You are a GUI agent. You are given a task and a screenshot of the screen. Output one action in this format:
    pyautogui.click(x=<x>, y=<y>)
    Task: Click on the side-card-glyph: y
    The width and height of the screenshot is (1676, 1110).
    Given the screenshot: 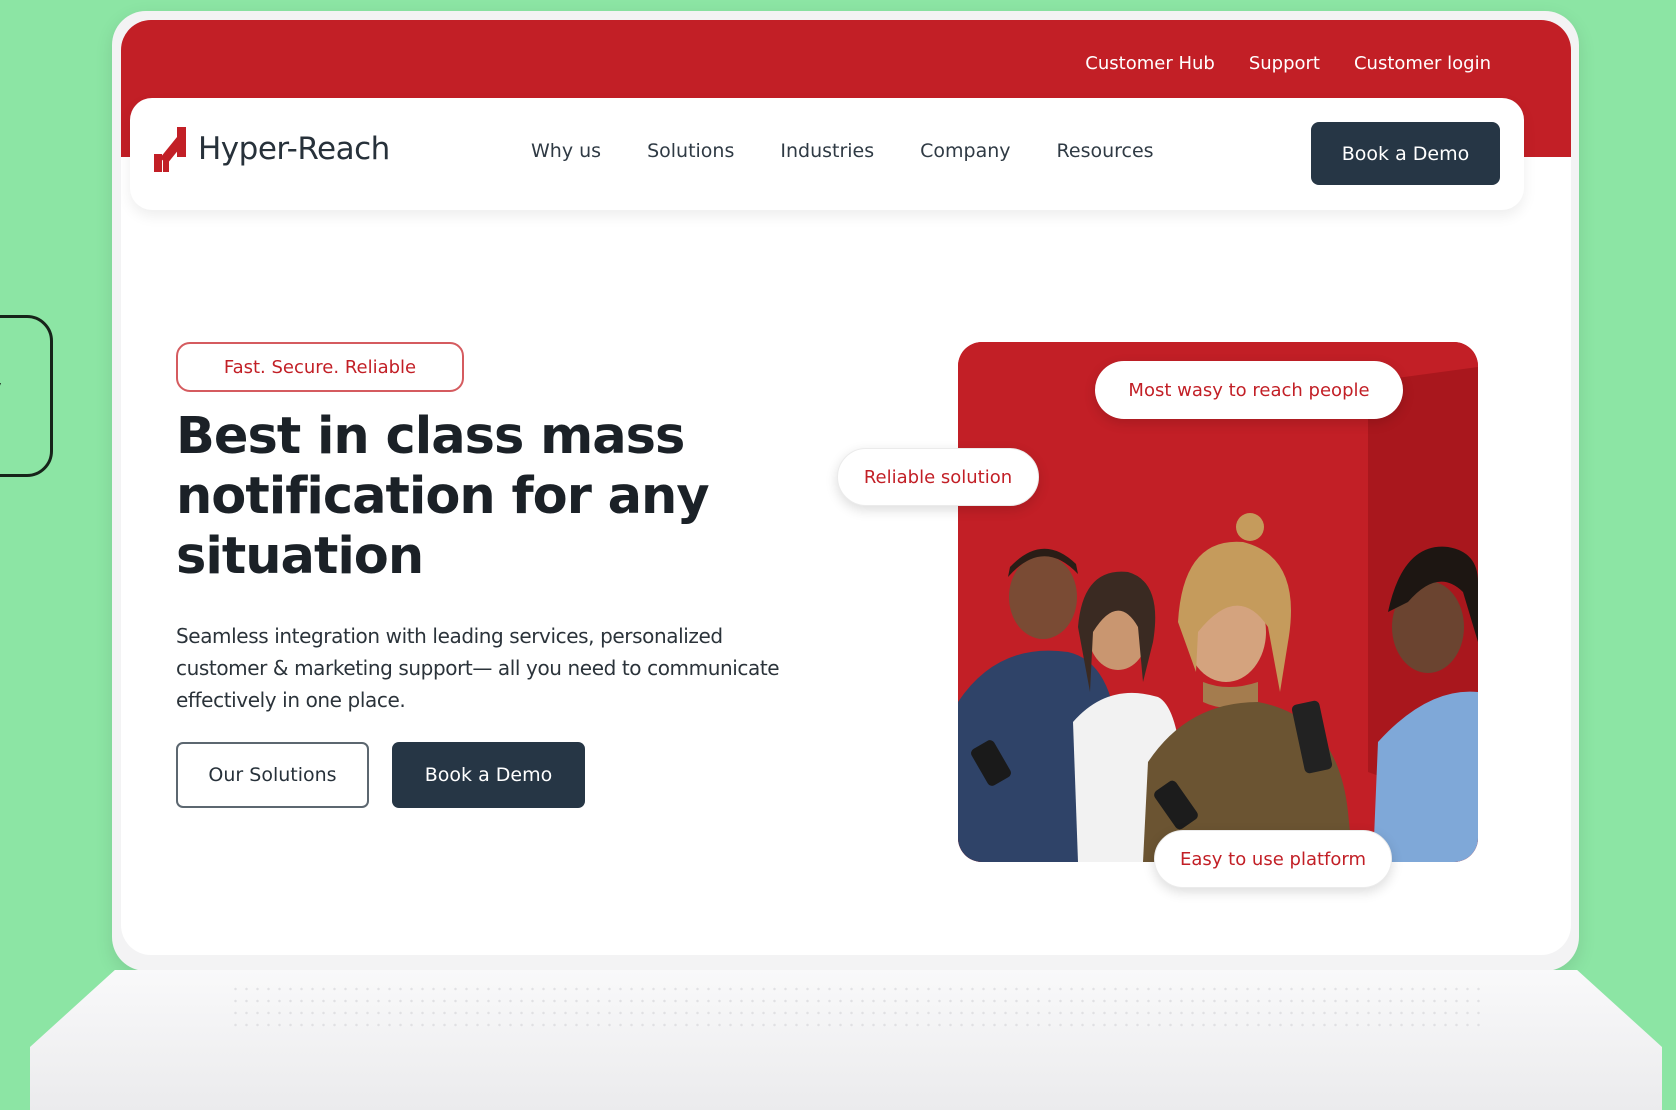 What is the action you would take?
    pyautogui.click(x=1, y=396)
    